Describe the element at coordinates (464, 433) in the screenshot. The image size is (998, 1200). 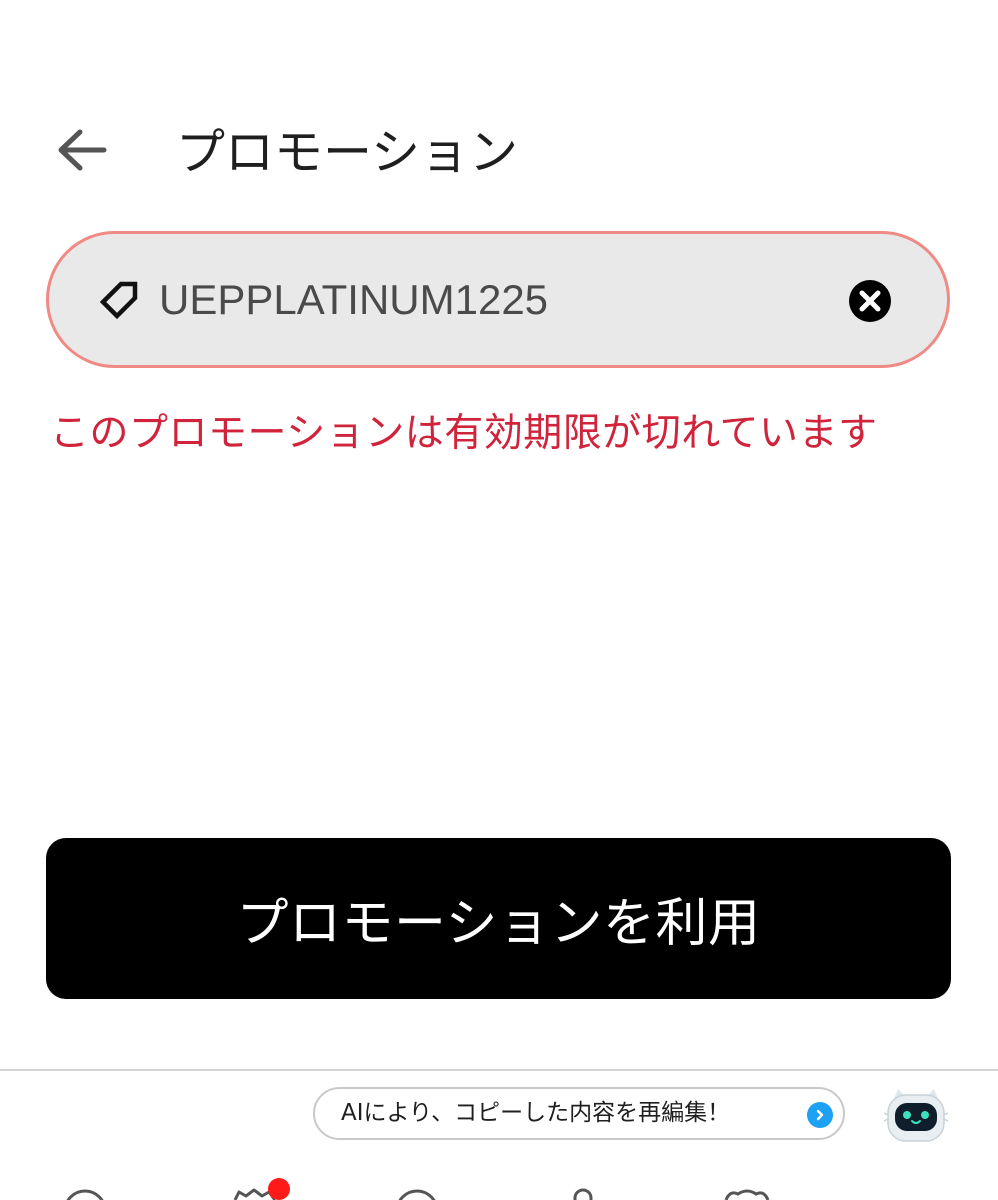
I see `error-message: このプロモーションは有効期限が切れています` at that location.